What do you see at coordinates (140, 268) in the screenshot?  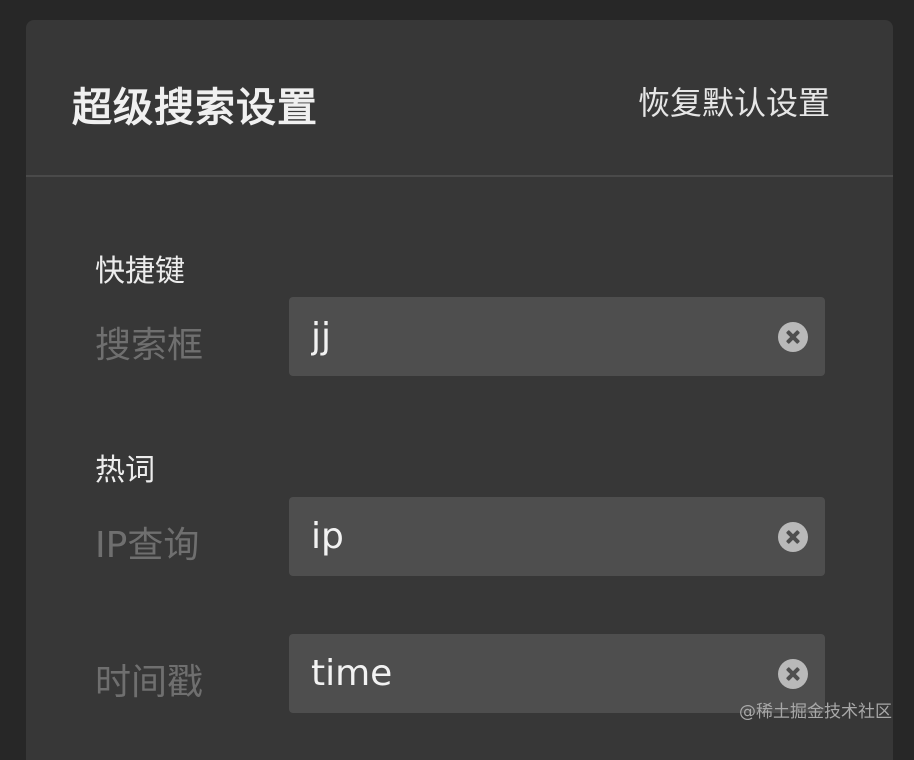 I see `section-label-shortcut: 快捷键` at bounding box center [140, 268].